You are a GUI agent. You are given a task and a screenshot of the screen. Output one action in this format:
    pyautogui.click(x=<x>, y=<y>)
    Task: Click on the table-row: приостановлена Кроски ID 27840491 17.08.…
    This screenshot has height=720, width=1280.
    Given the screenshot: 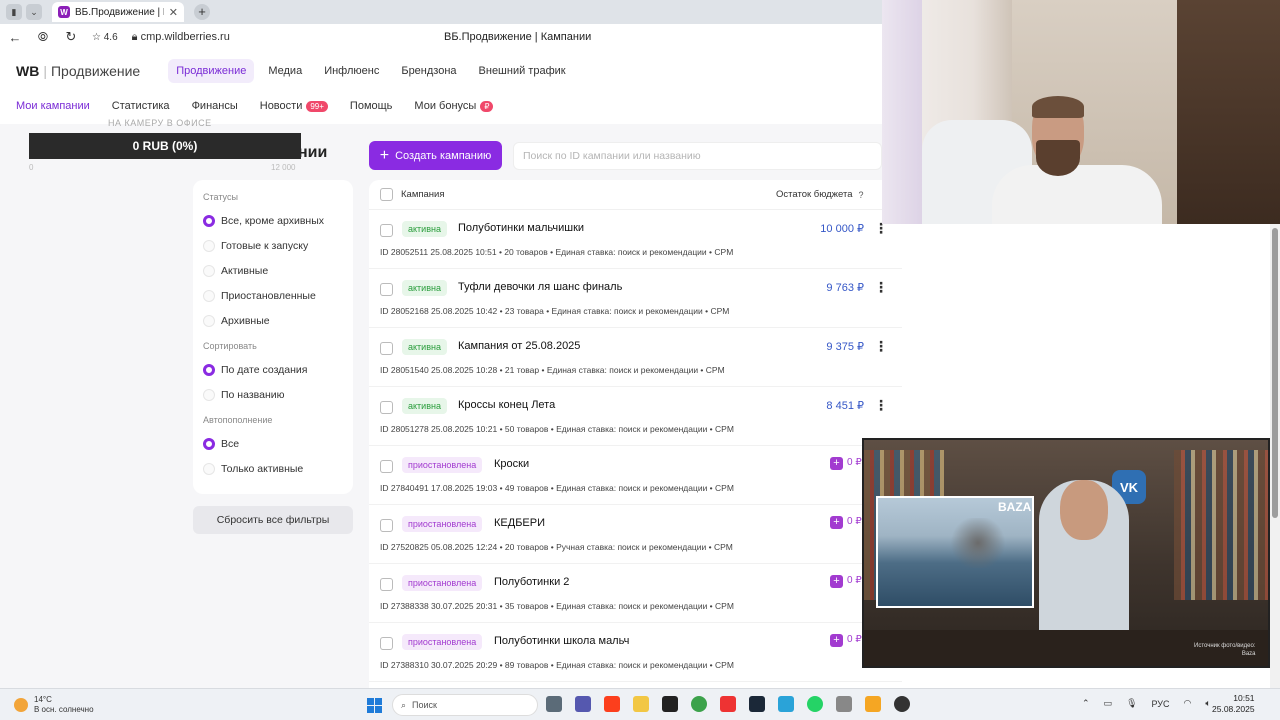 What is the action you would take?
    pyautogui.click(x=635, y=475)
    